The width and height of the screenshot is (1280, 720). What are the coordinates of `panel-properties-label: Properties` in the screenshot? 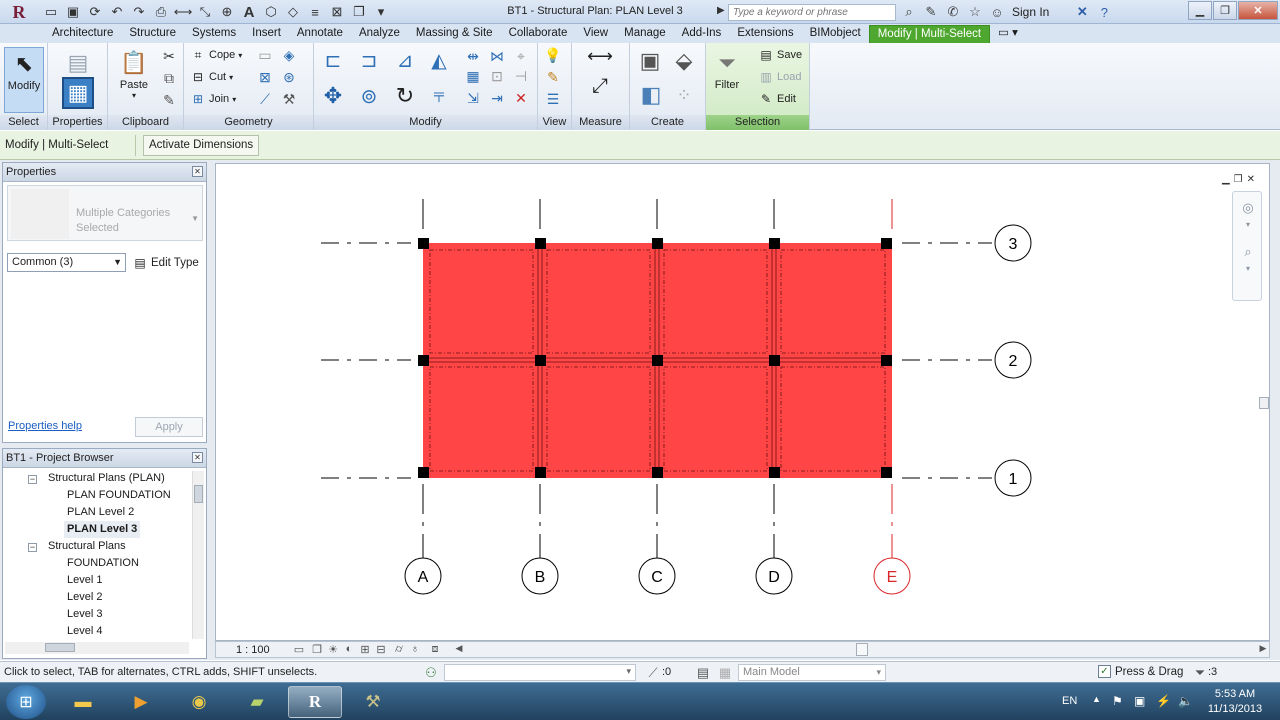 It's located at (77, 122).